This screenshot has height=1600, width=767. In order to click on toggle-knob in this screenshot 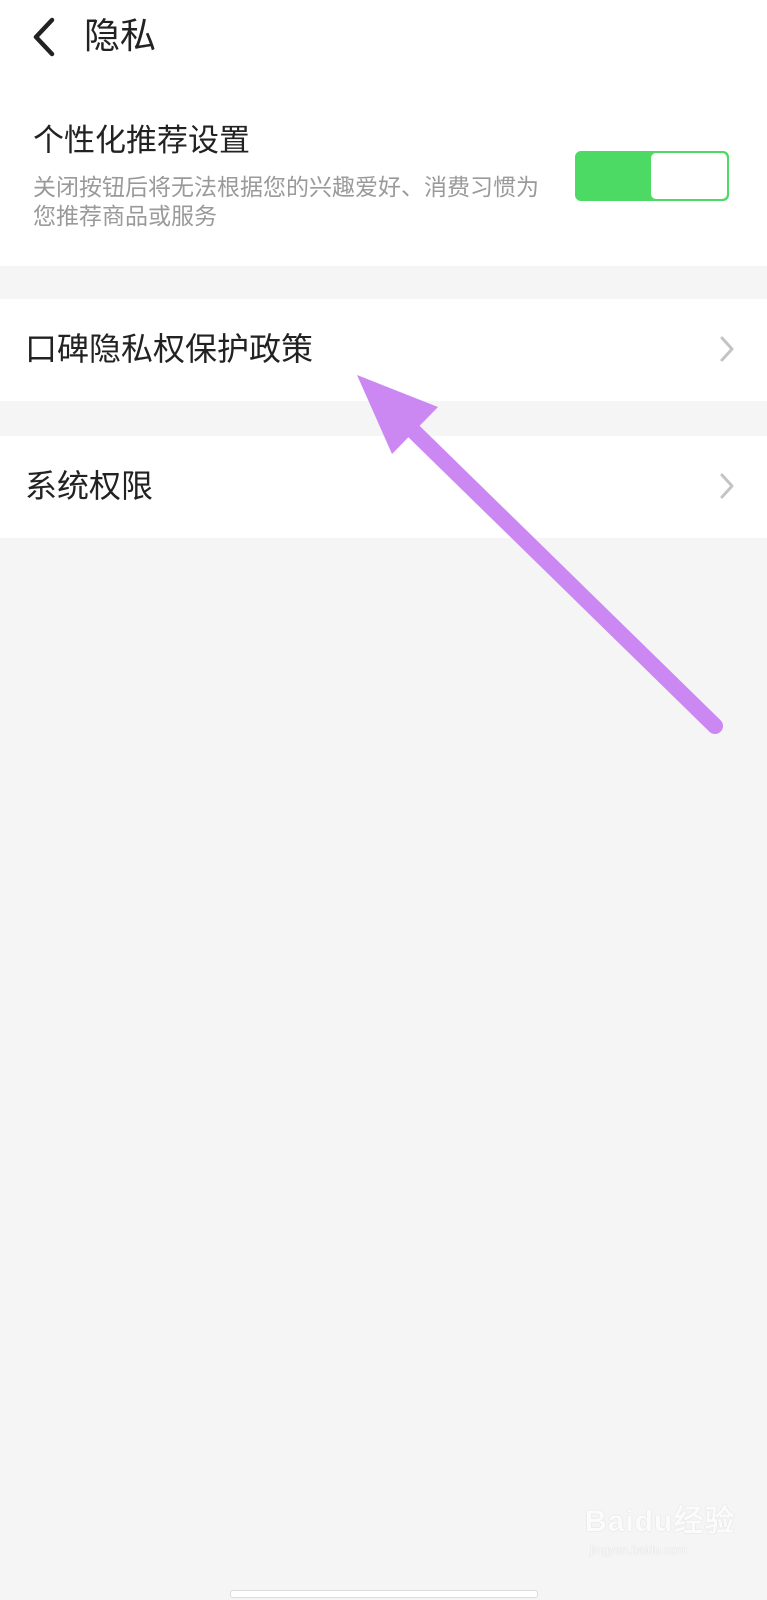, I will do `click(689, 176)`.